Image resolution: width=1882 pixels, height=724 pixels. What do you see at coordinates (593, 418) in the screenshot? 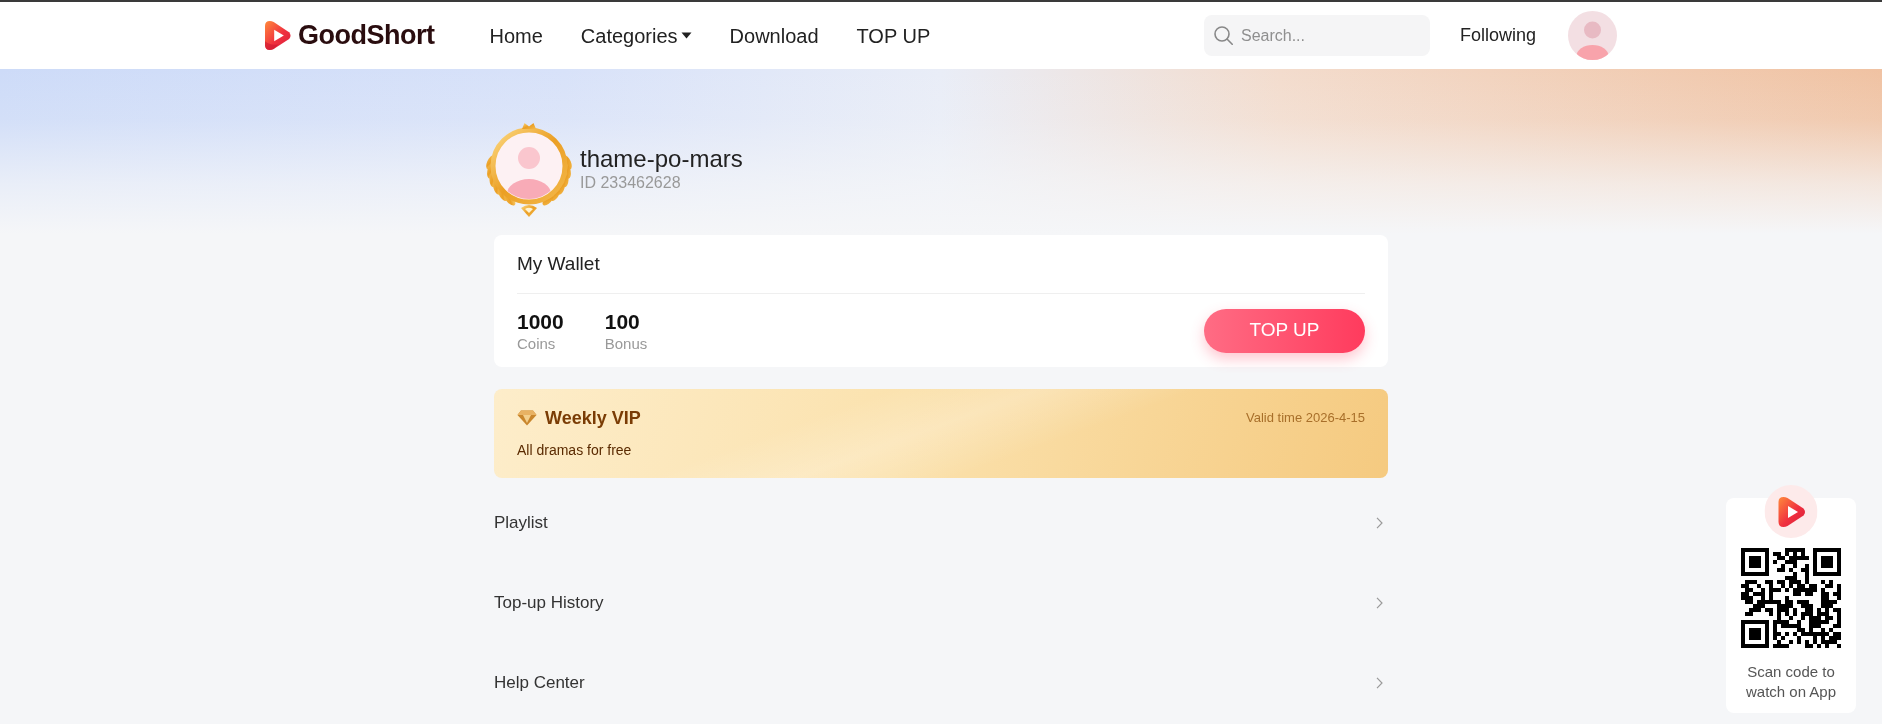
I see `vip-title: Weekly VIP` at bounding box center [593, 418].